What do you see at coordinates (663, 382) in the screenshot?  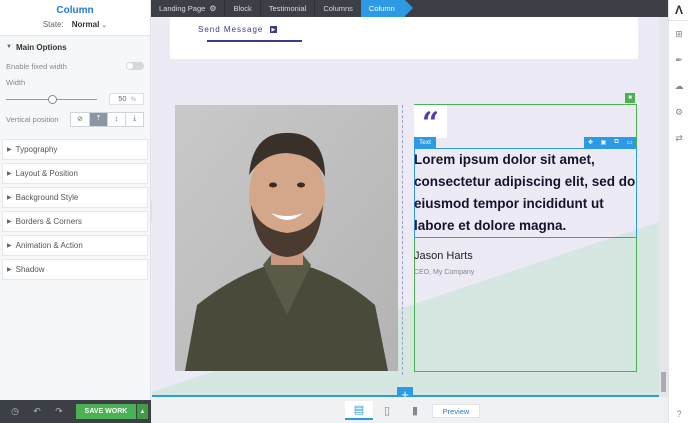 I see `scrollbar-thumb` at bounding box center [663, 382].